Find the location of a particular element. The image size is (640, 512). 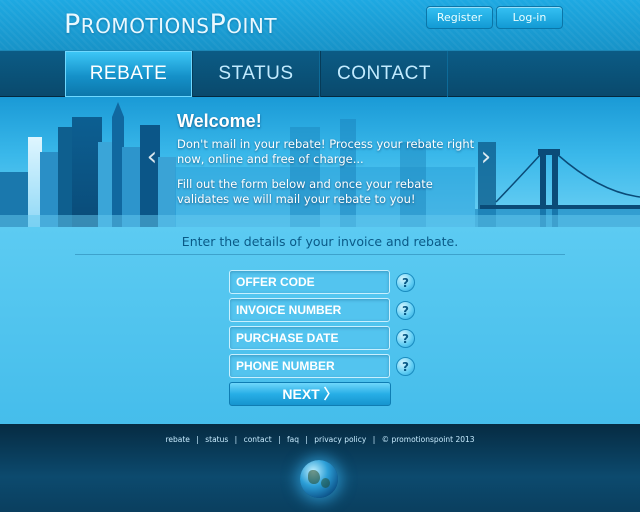

banner-prev-button: ‹ is located at coordinates (152, 157).